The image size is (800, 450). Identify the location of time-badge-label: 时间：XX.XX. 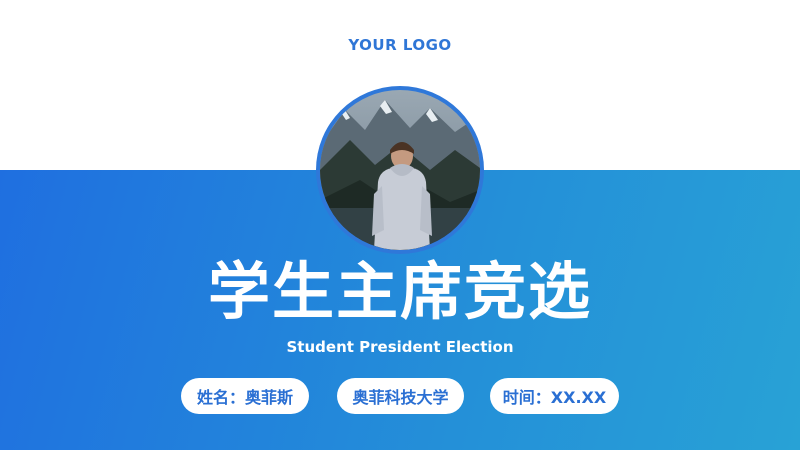
(554, 397).